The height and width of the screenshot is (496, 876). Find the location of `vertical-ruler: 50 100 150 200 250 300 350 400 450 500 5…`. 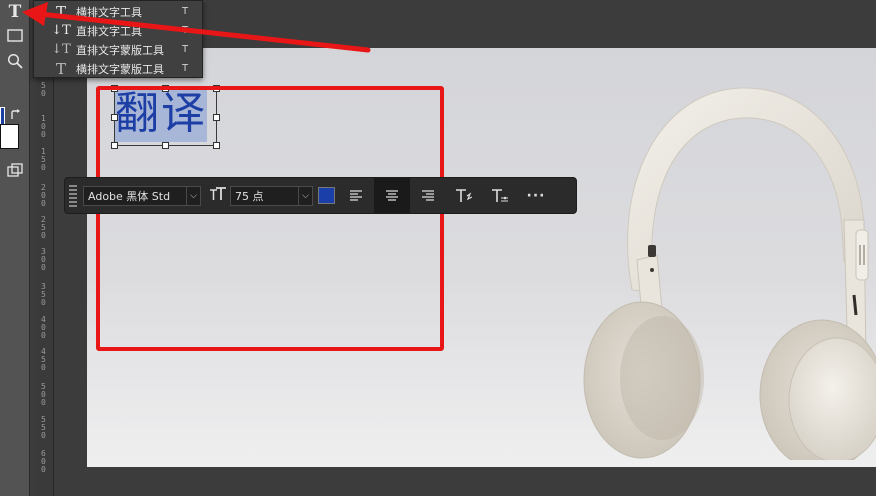

vertical-ruler: 50 100 150 200 250 300 350 400 450 500 5… is located at coordinates (45, 287).